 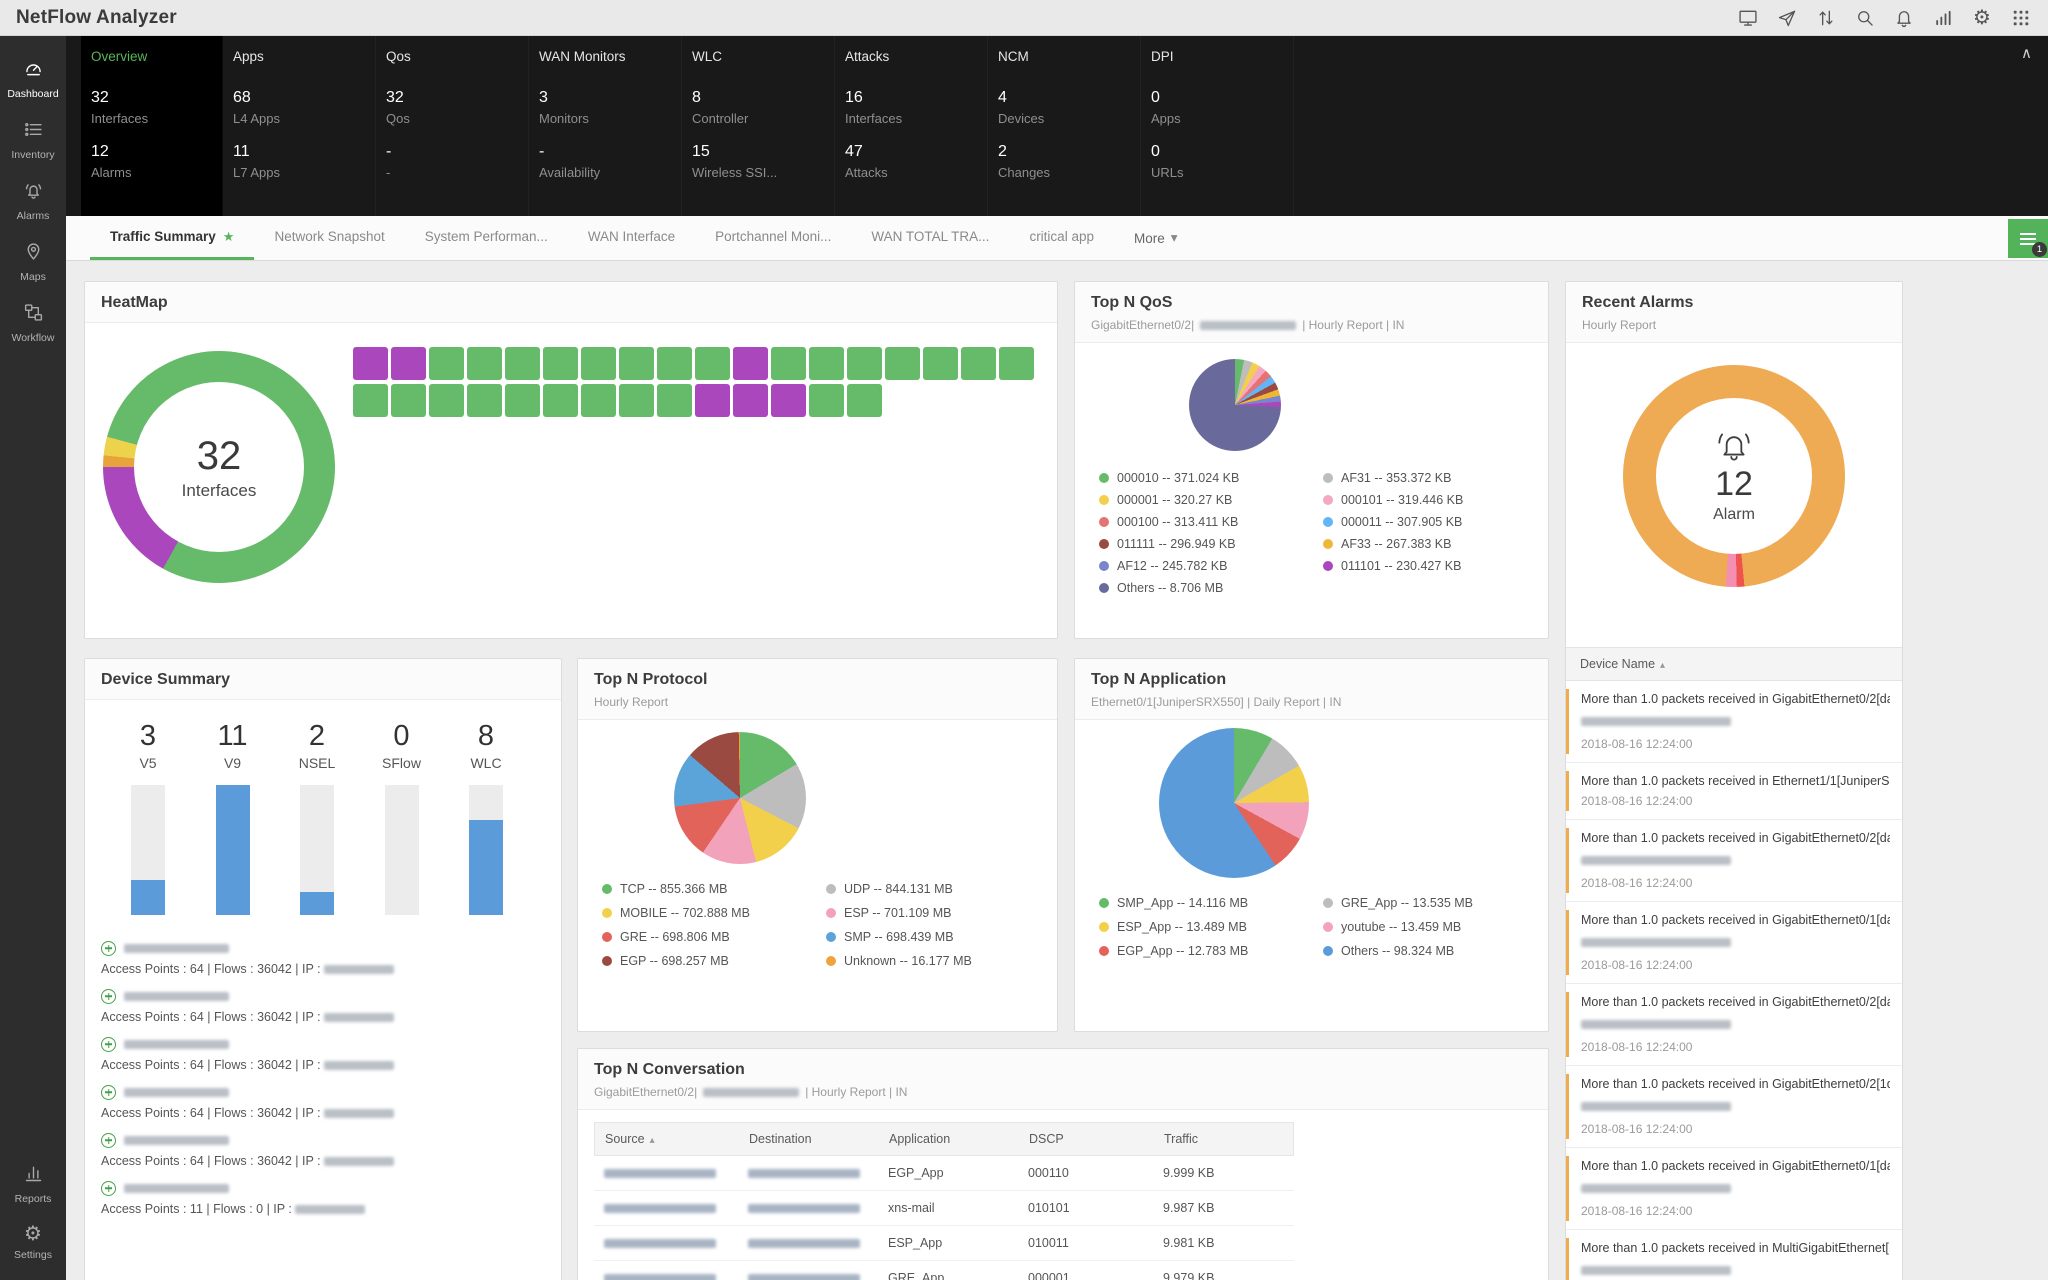 I want to click on tab-network-snapshot: Network Snapshot, so click(x=329, y=238).